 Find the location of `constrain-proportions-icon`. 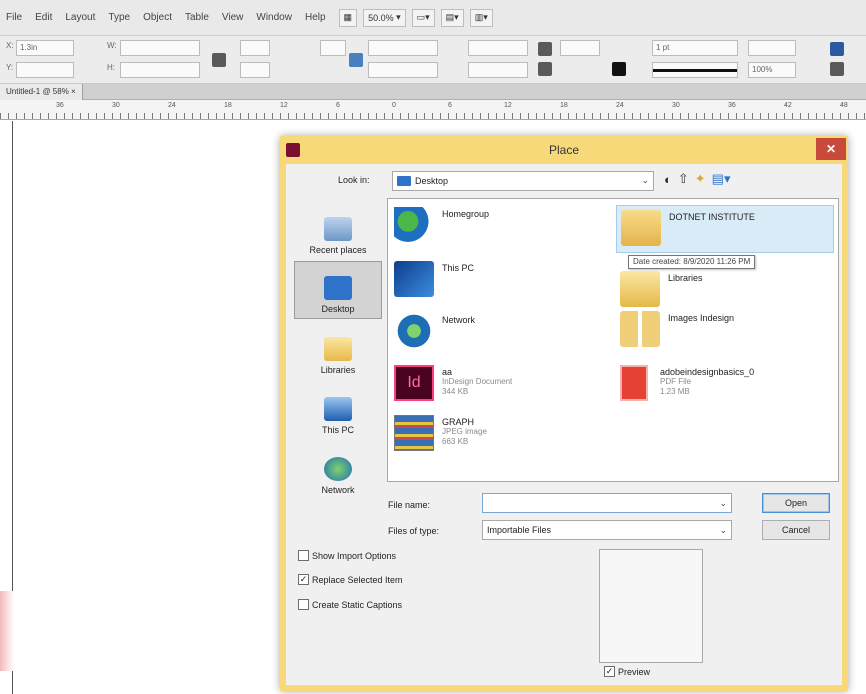

constrain-proportions-icon is located at coordinates (219, 60).